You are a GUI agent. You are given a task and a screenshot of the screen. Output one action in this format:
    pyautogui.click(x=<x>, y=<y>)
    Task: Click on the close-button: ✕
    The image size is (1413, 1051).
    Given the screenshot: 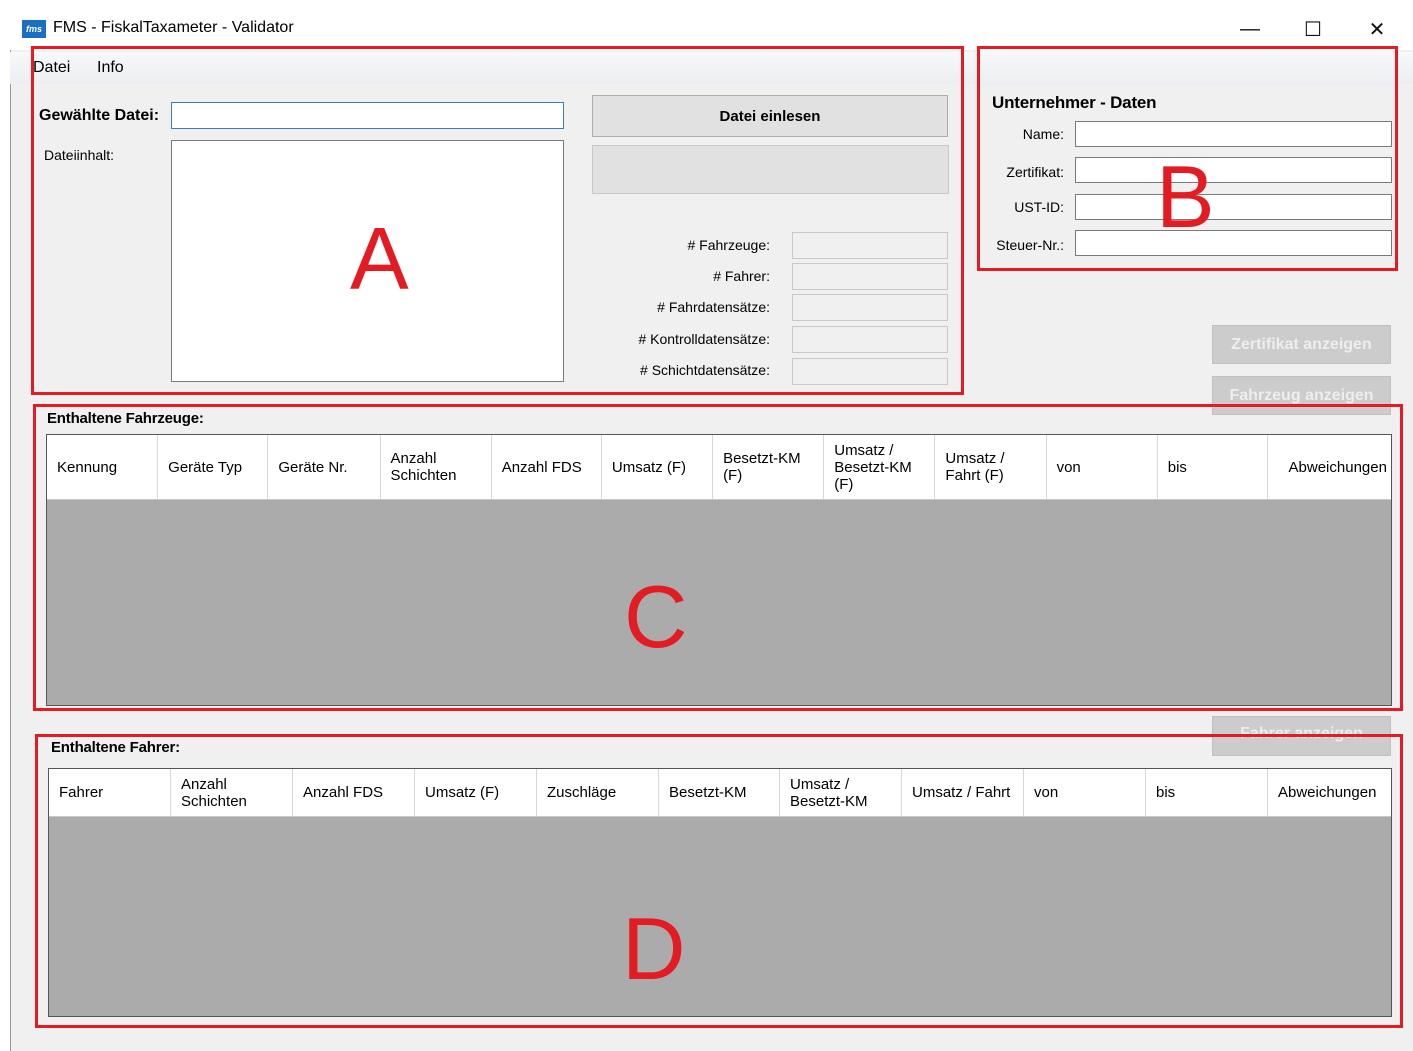 What is the action you would take?
    pyautogui.click(x=1377, y=29)
    